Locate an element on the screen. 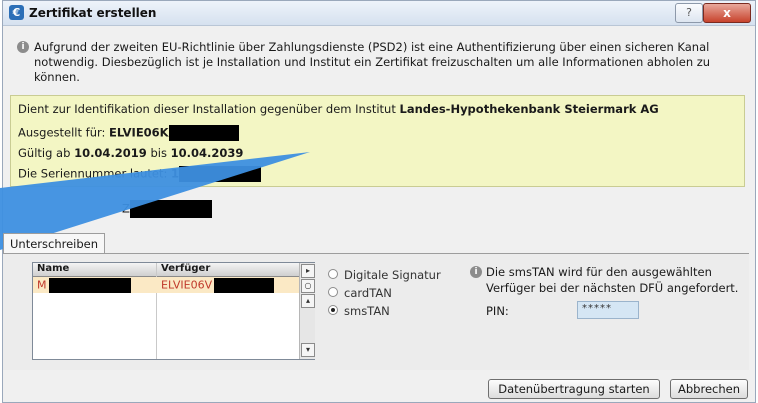 The width and height of the screenshot is (758, 403). institute-name: Landes-Hypothekenbank Steiermark AG is located at coordinates (529, 109).